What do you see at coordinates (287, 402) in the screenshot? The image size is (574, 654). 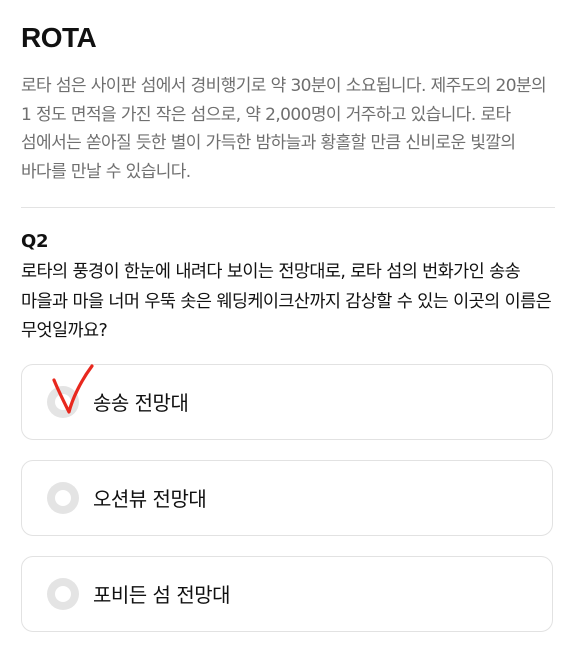 I see `answer-option-1: 송송 전망대` at bounding box center [287, 402].